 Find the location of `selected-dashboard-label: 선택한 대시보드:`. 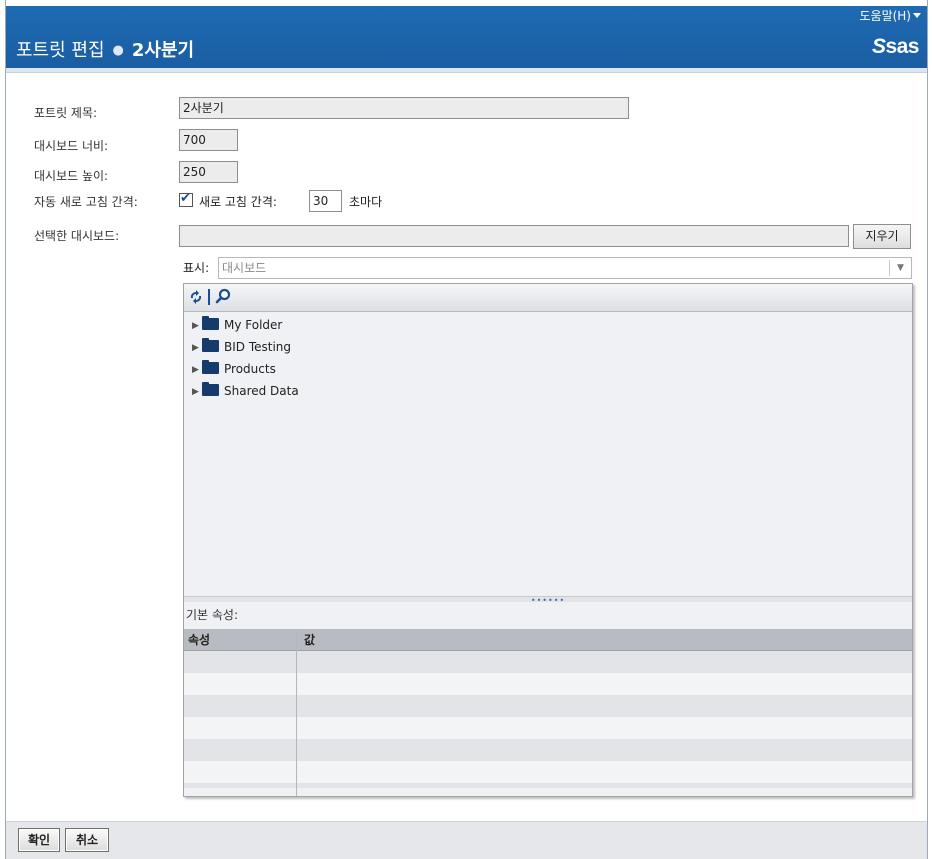

selected-dashboard-label: 선택한 대시보드: is located at coordinates (77, 236).